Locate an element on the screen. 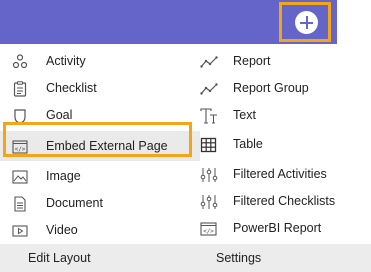 Image resolution: width=371 pixels, height=272 pixels. plus-circle-icon is located at coordinates (306, 22).